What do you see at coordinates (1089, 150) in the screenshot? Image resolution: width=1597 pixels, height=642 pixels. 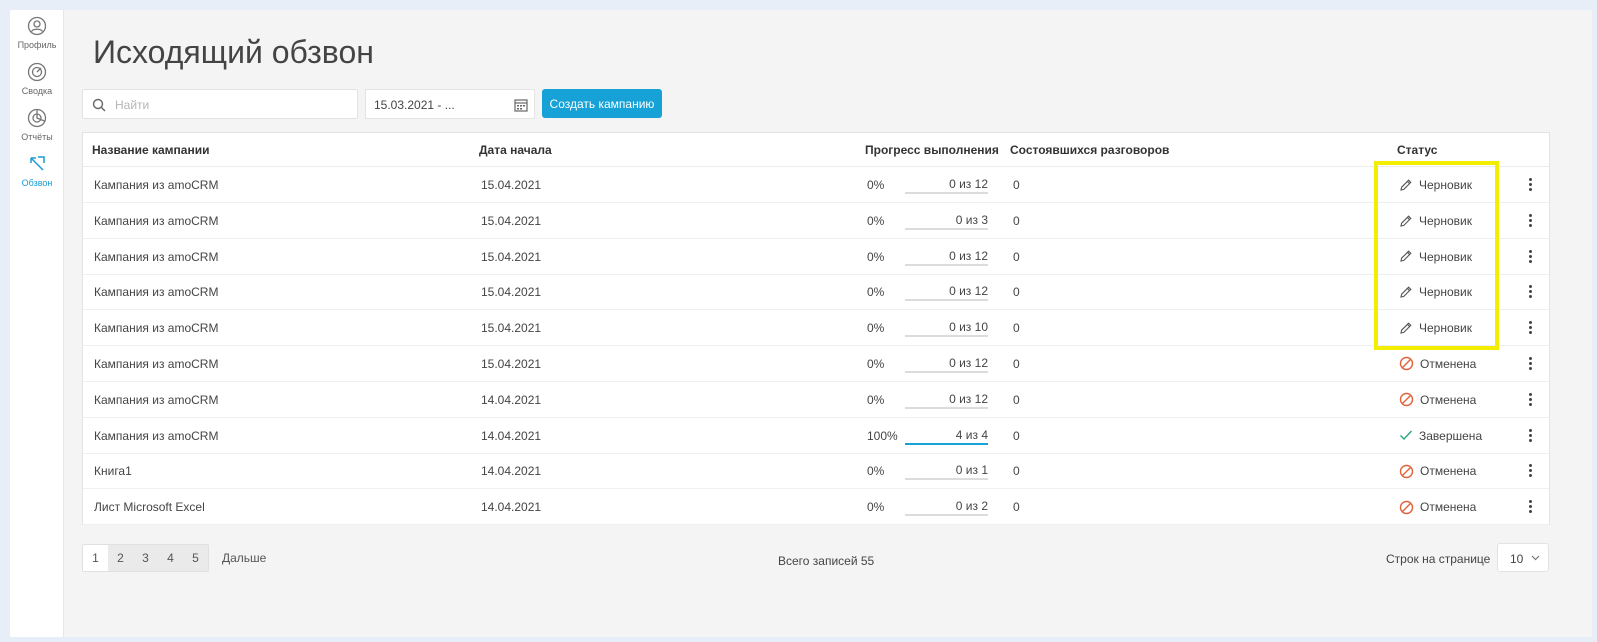 I see `column-header-talks: Состоявшихся разговоров` at bounding box center [1089, 150].